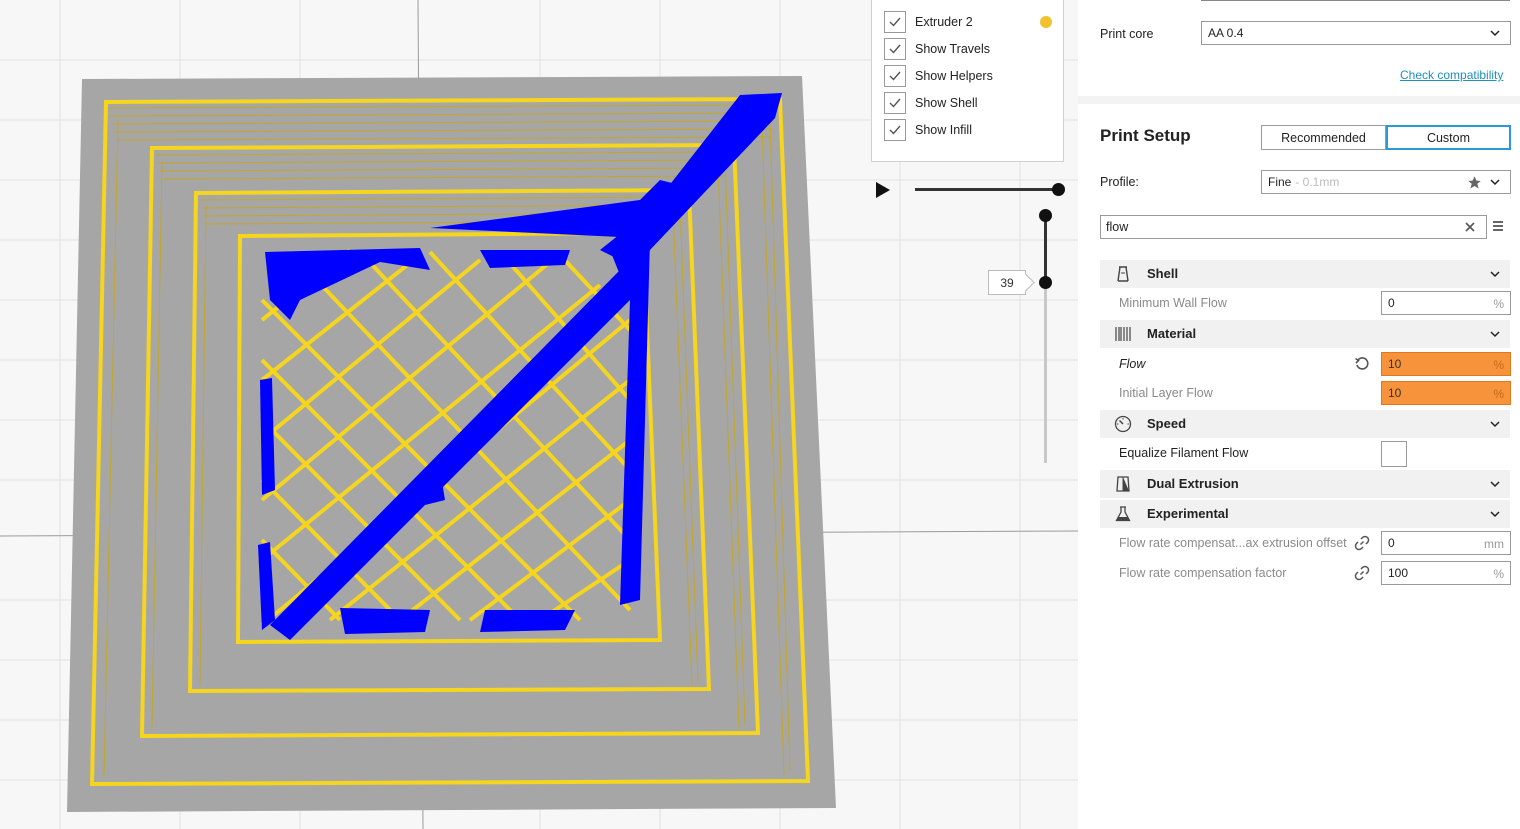  Describe the element at coordinates (1123, 514) in the screenshot. I see `experimental-icon` at that location.